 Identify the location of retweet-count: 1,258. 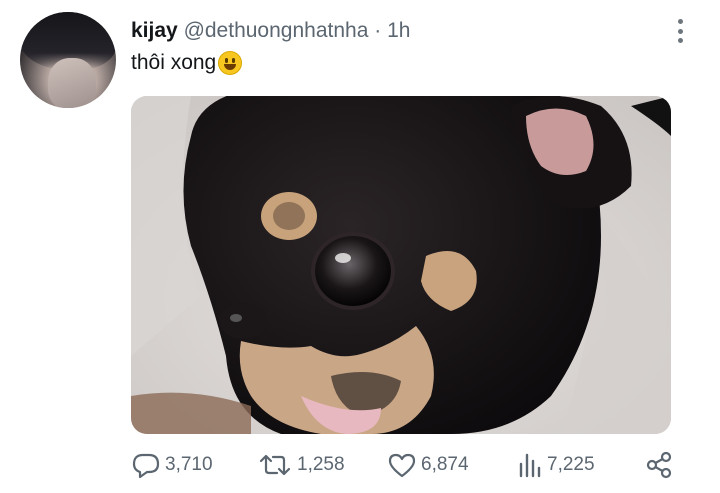
(321, 464).